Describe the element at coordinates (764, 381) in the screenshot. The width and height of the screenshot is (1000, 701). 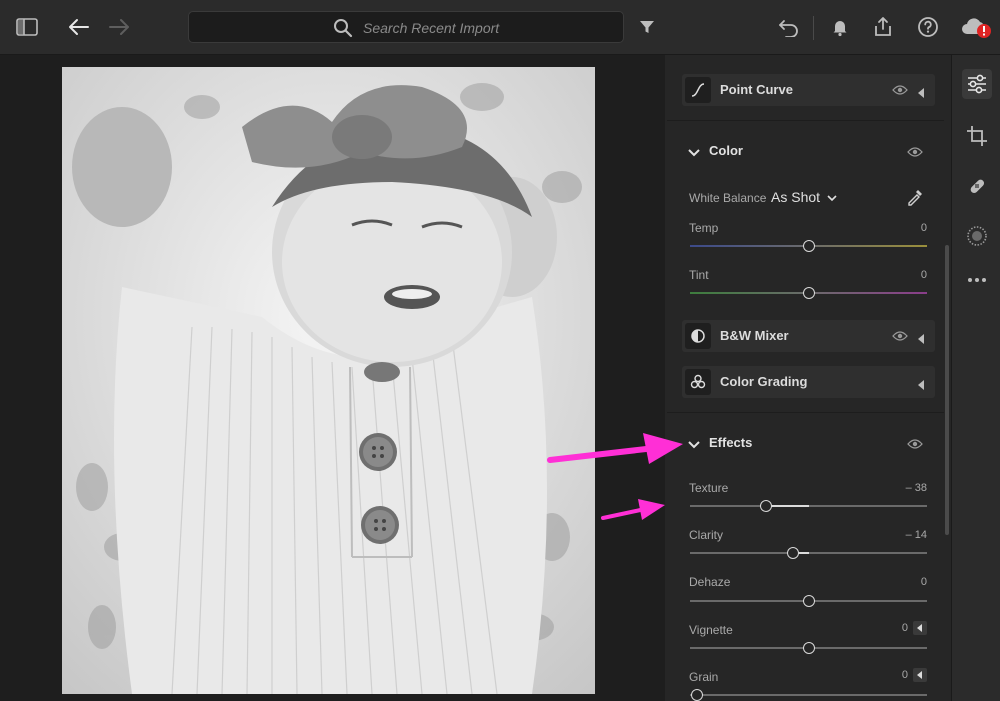
I see `color-grading-title: Color Grading` at that location.